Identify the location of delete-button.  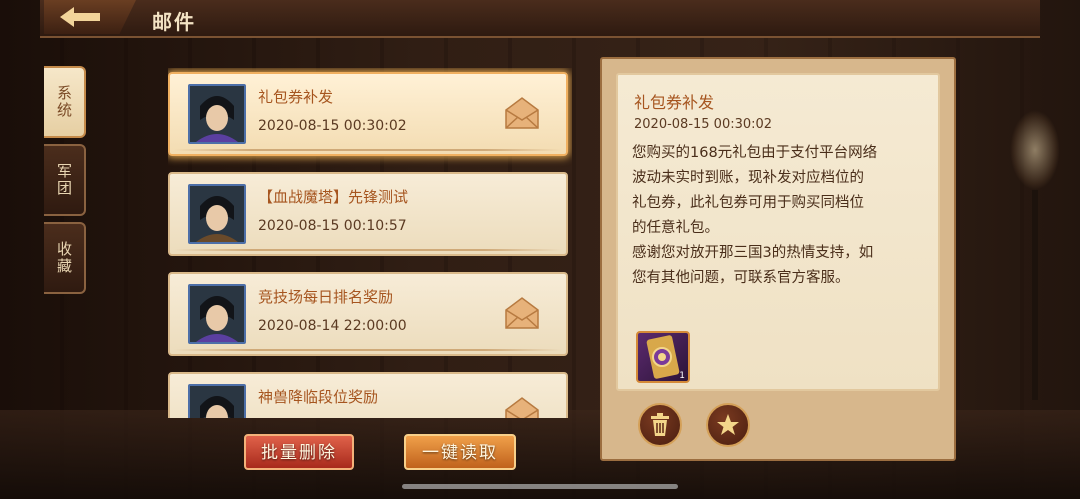
(660, 425).